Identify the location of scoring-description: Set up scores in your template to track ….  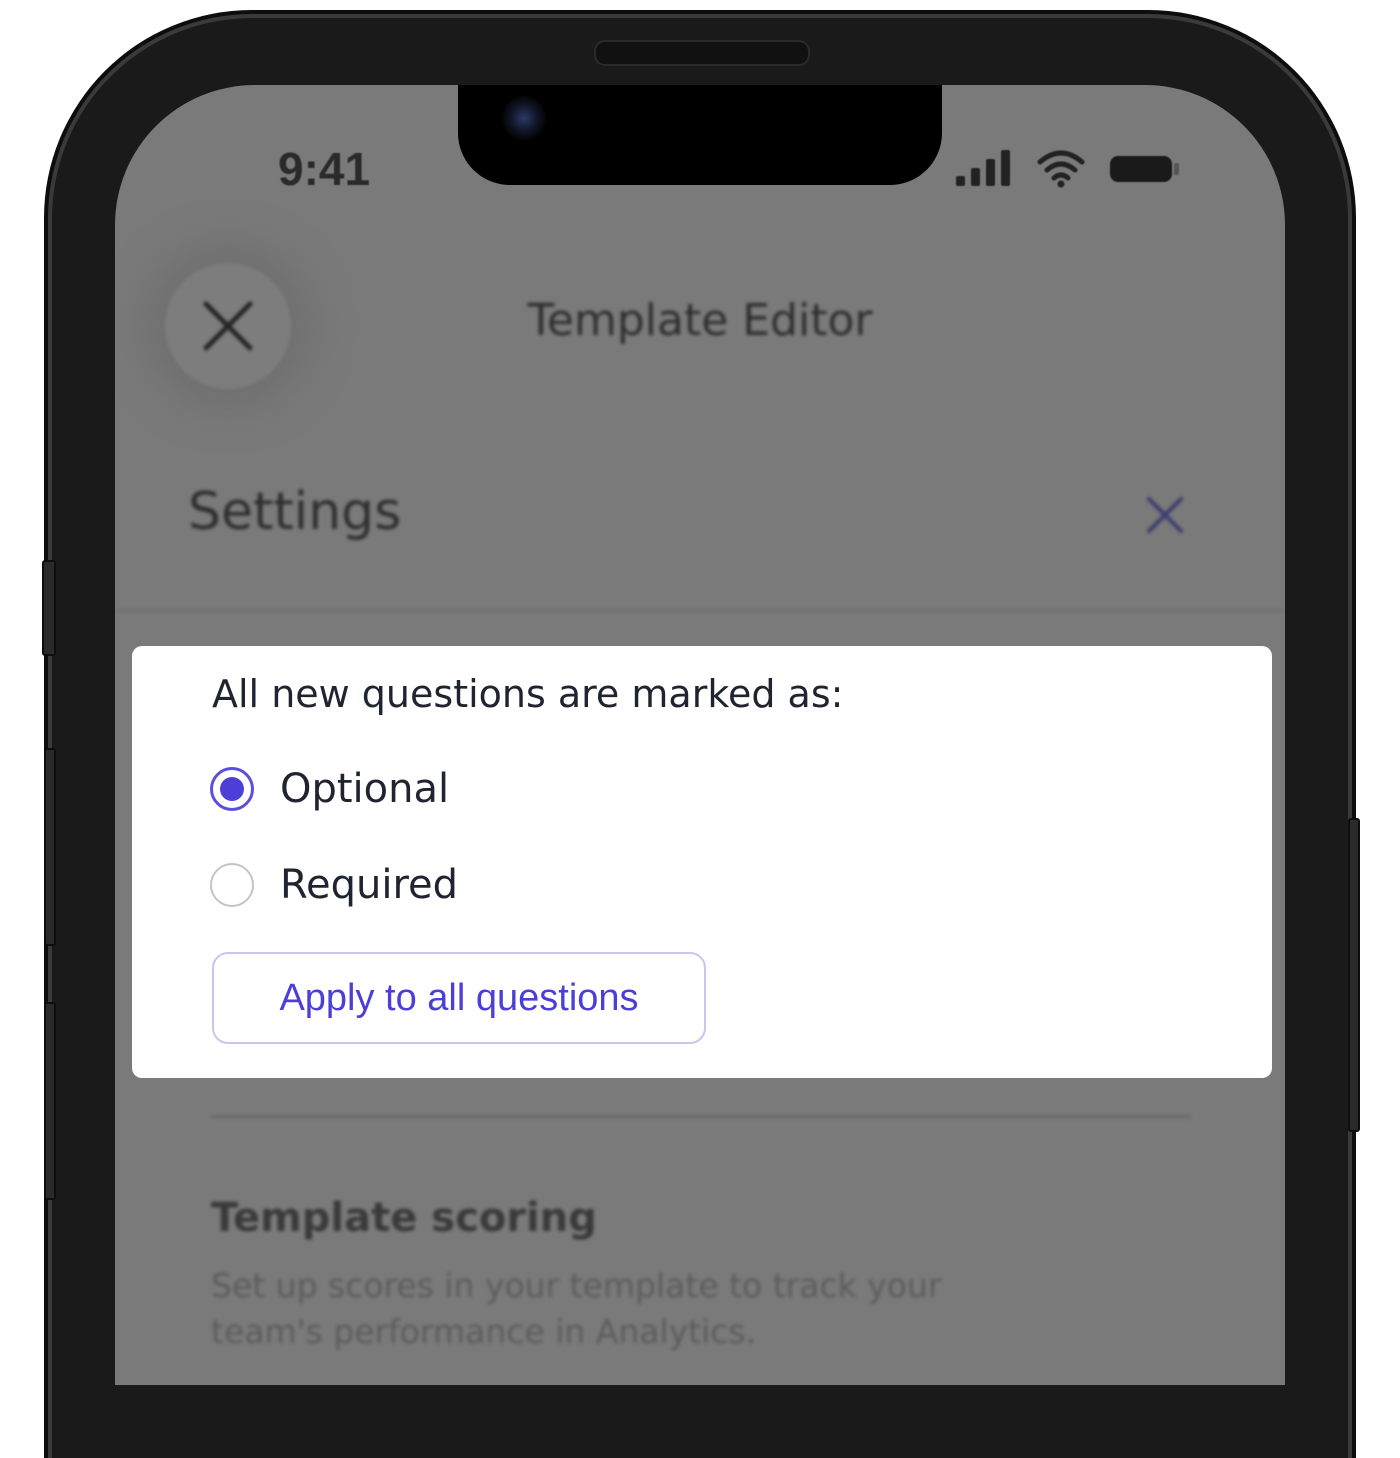
(576, 1308).